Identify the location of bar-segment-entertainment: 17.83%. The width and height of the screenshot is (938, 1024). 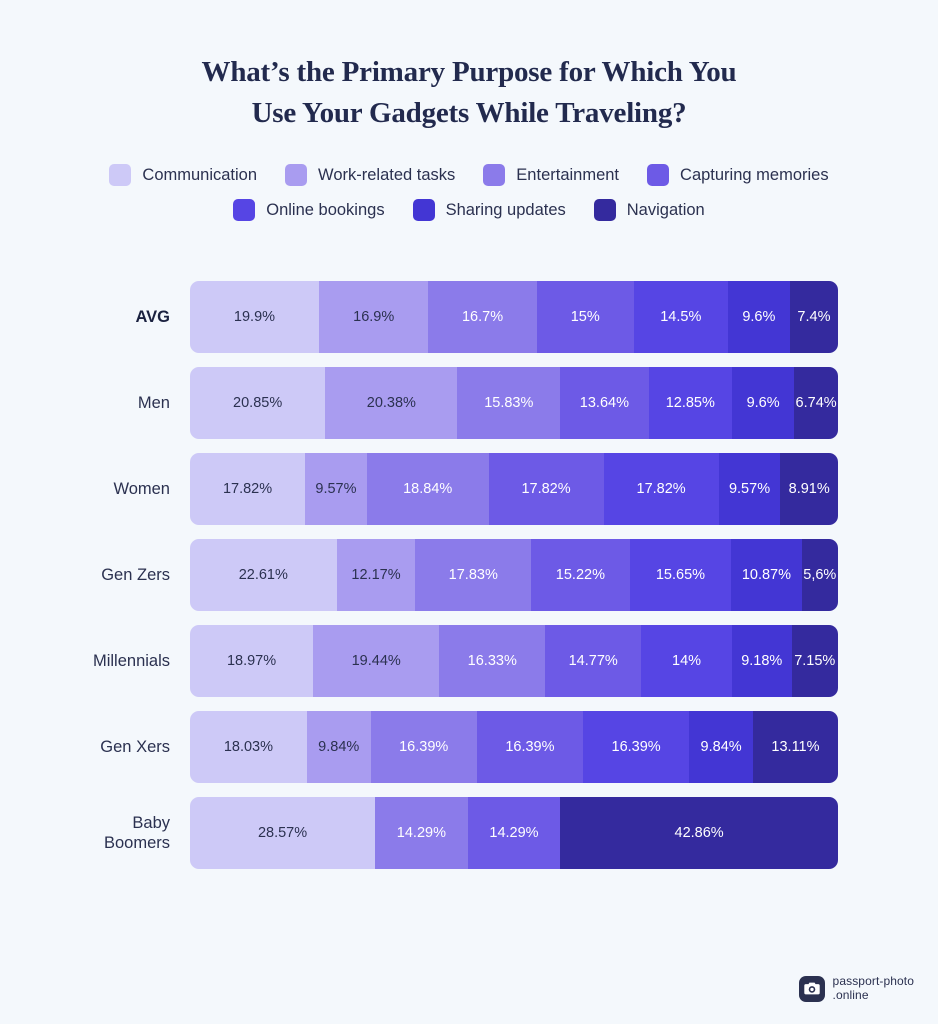
(473, 575).